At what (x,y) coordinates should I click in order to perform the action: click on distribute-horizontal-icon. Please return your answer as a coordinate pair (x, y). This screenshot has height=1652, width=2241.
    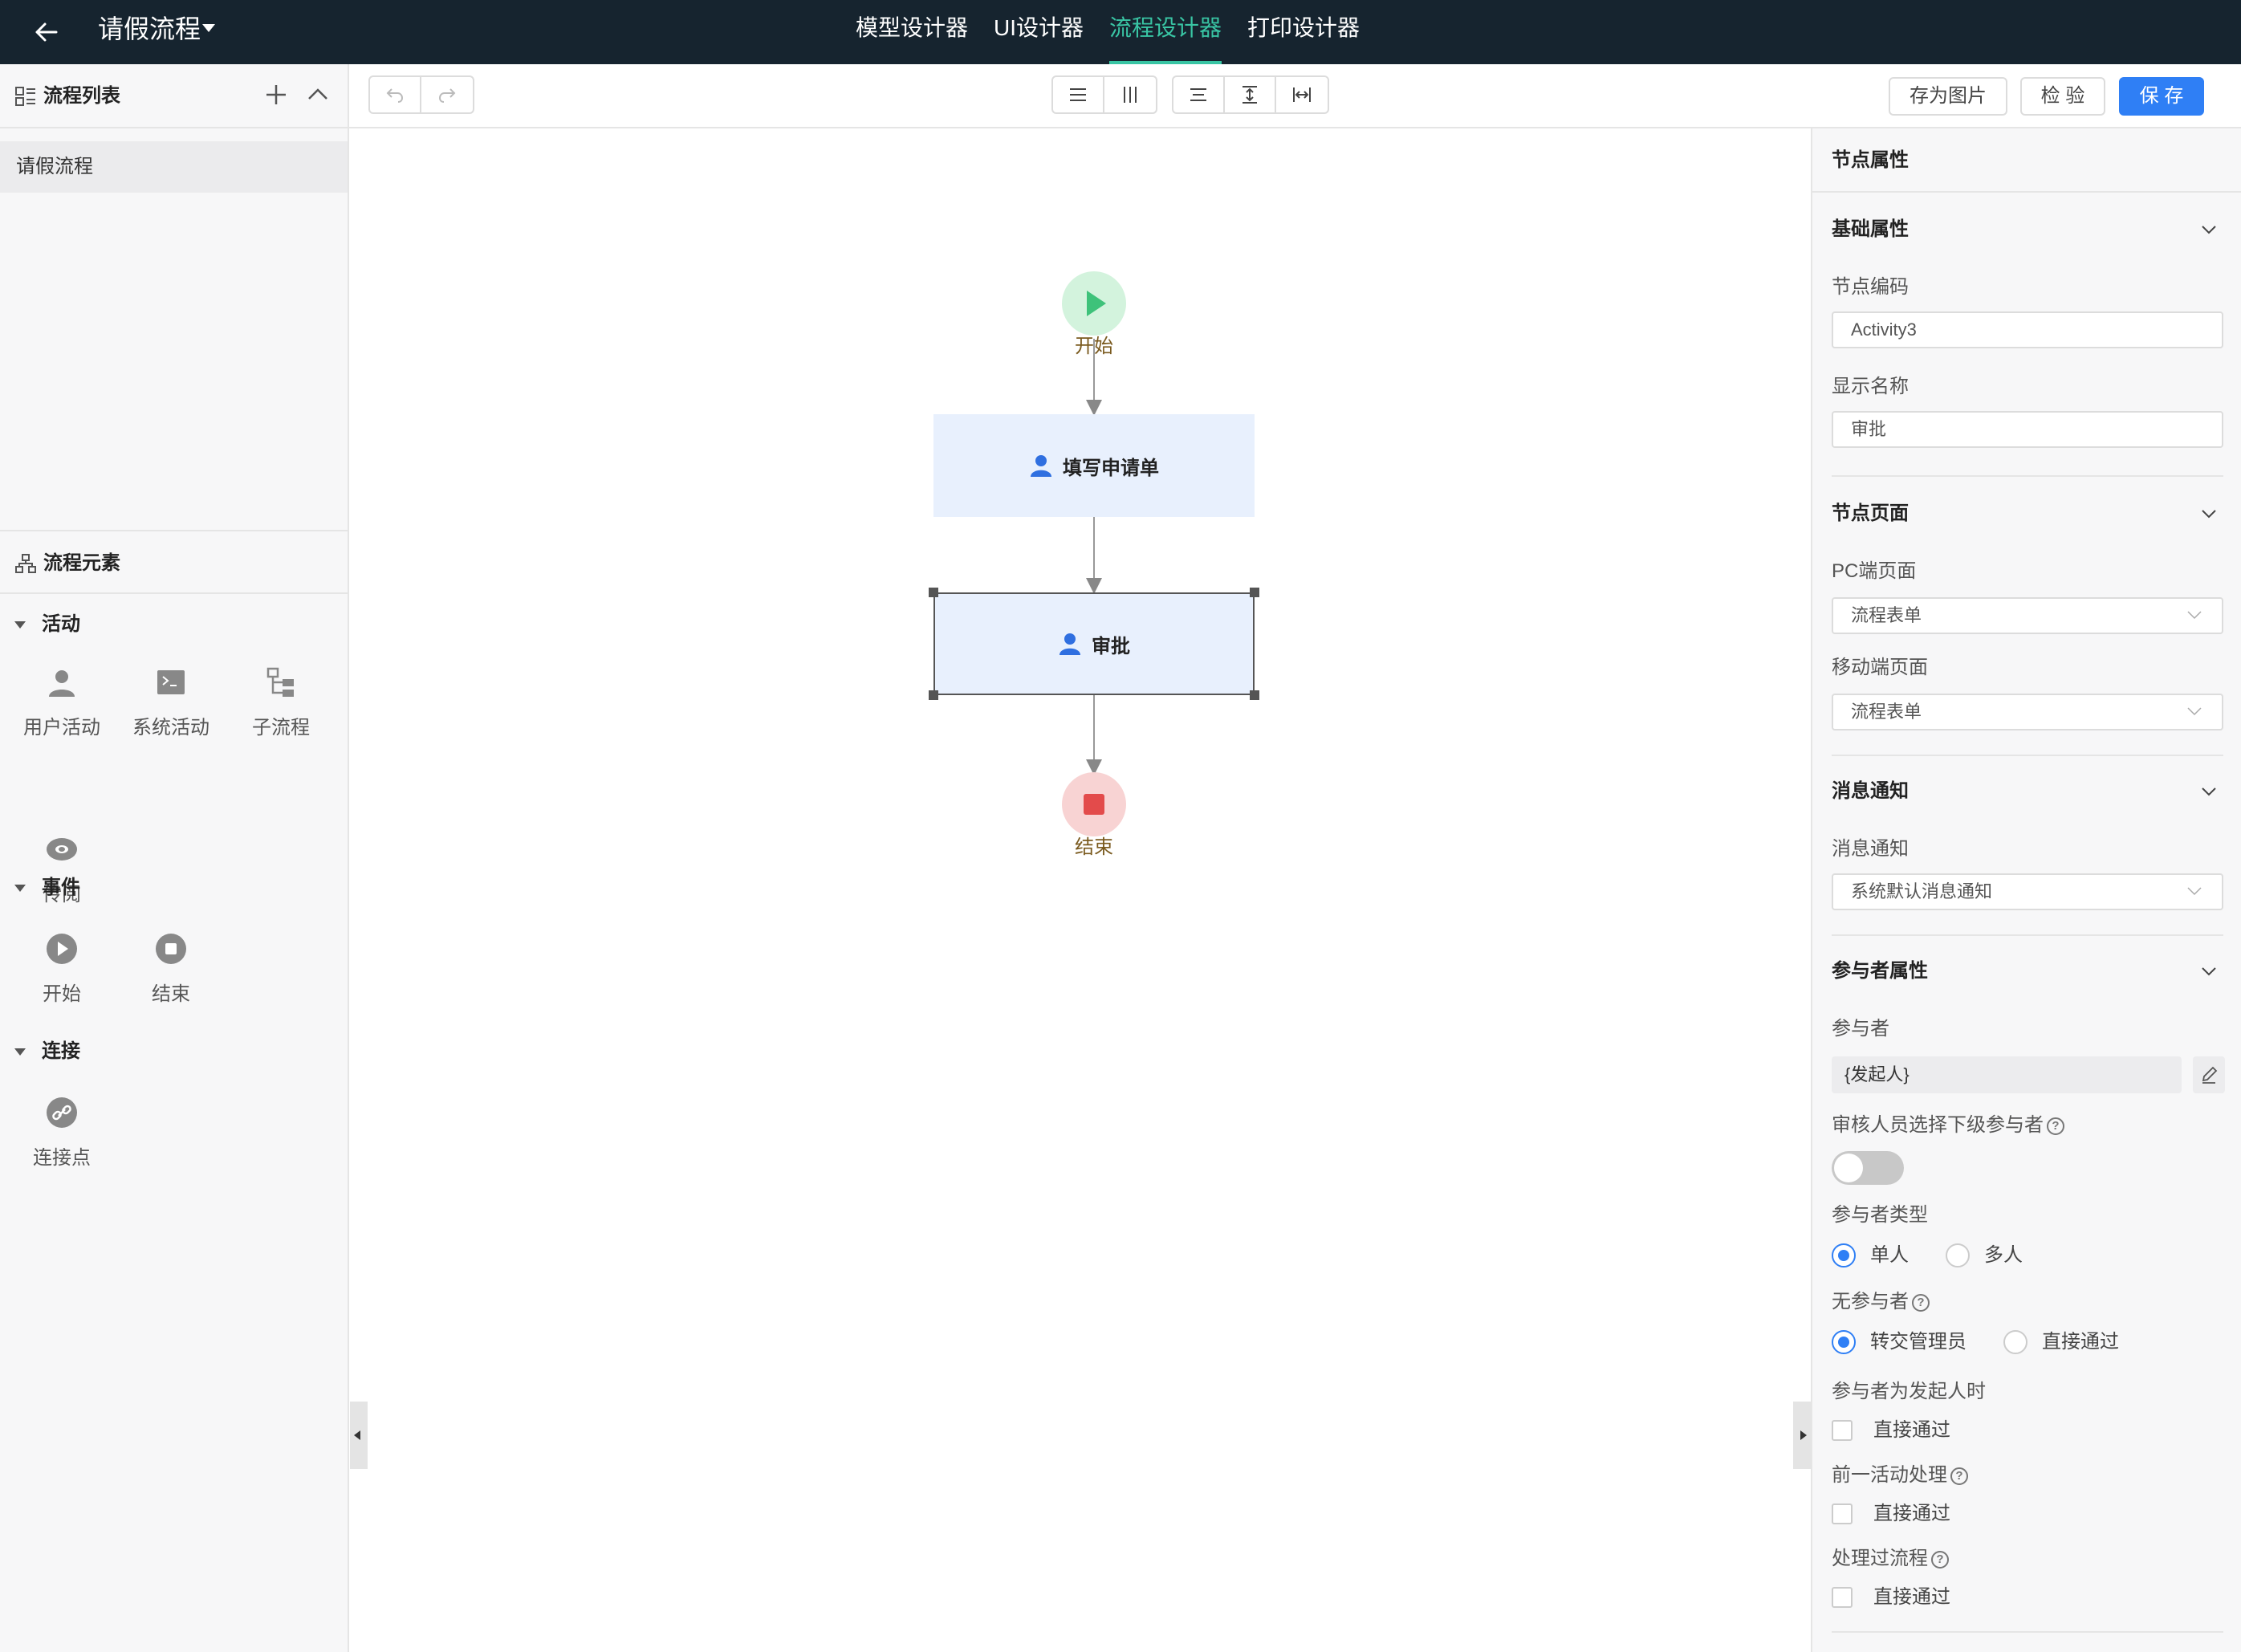
    Looking at the image, I should click on (1302, 94).